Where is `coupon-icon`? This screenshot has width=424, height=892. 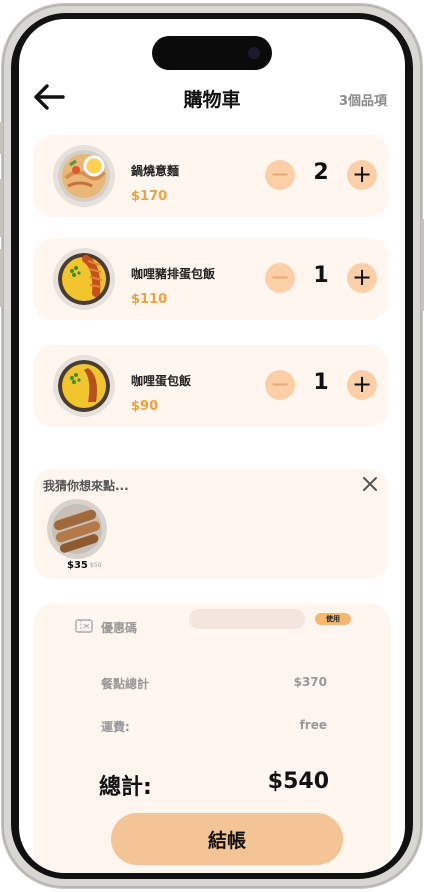 coupon-icon is located at coordinates (84, 626).